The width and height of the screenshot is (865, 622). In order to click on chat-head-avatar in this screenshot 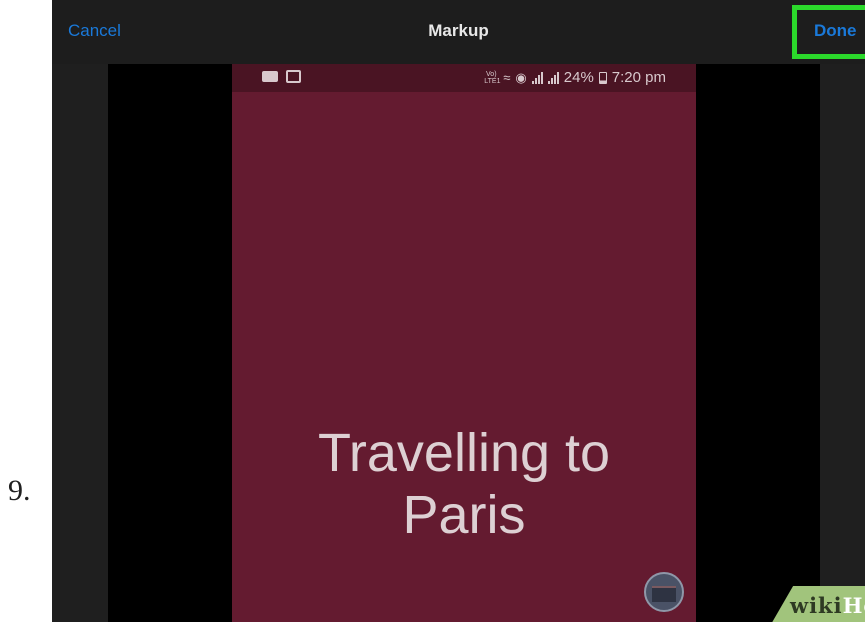, I will do `click(664, 592)`.